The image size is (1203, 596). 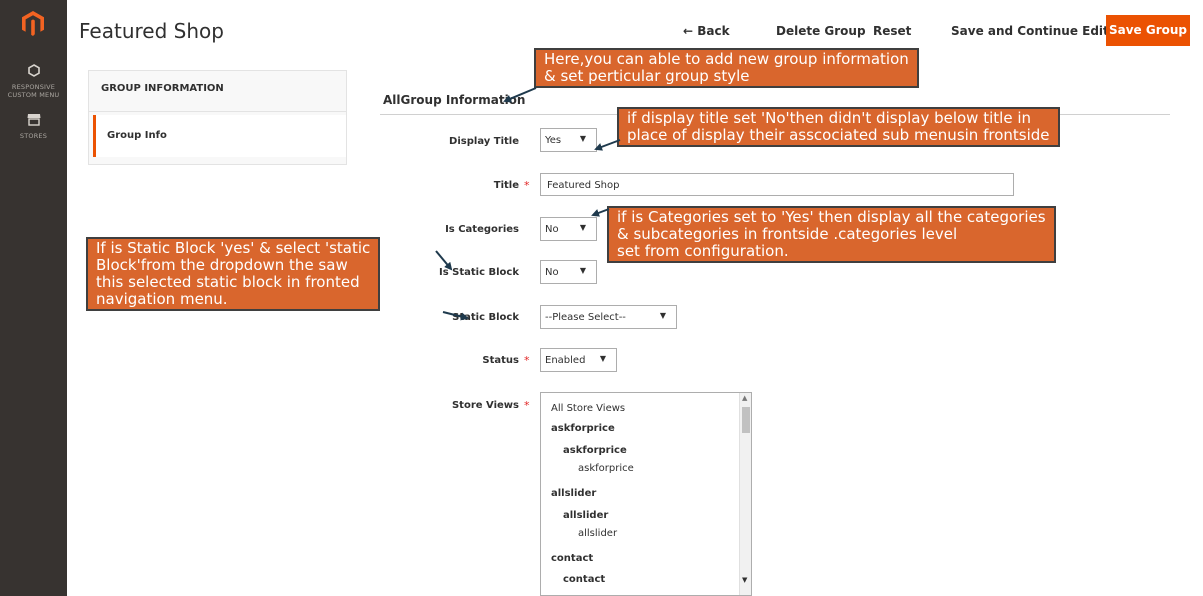 What do you see at coordinates (821, 31) in the screenshot?
I see `delete-group-button: Delete Group` at bounding box center [821, 31].